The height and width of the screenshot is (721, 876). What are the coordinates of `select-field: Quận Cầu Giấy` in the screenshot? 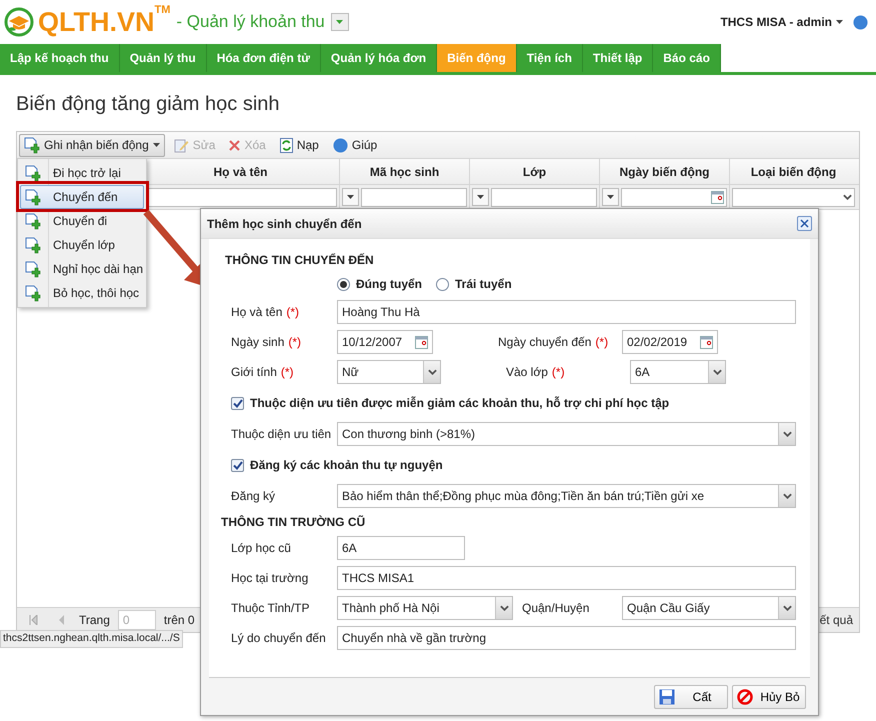 It's located at (709, 608).